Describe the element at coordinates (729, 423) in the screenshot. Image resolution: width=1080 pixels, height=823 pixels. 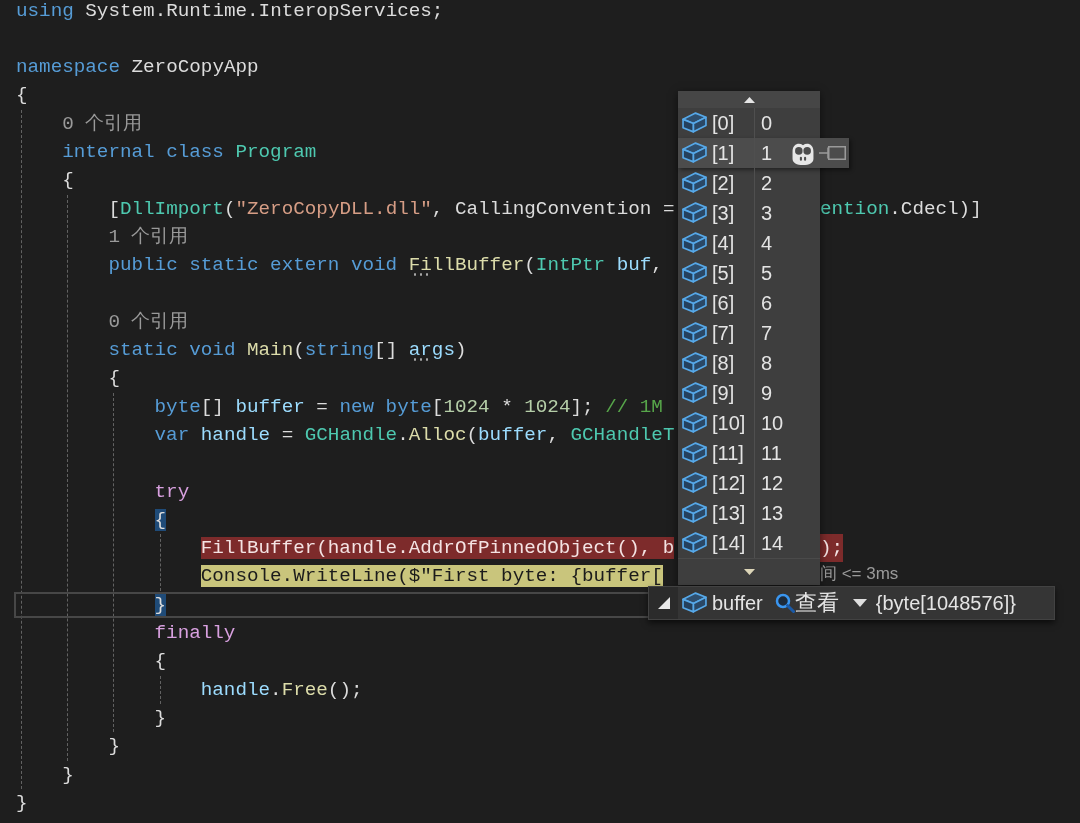
I see `variable-name: [10]` at that location.